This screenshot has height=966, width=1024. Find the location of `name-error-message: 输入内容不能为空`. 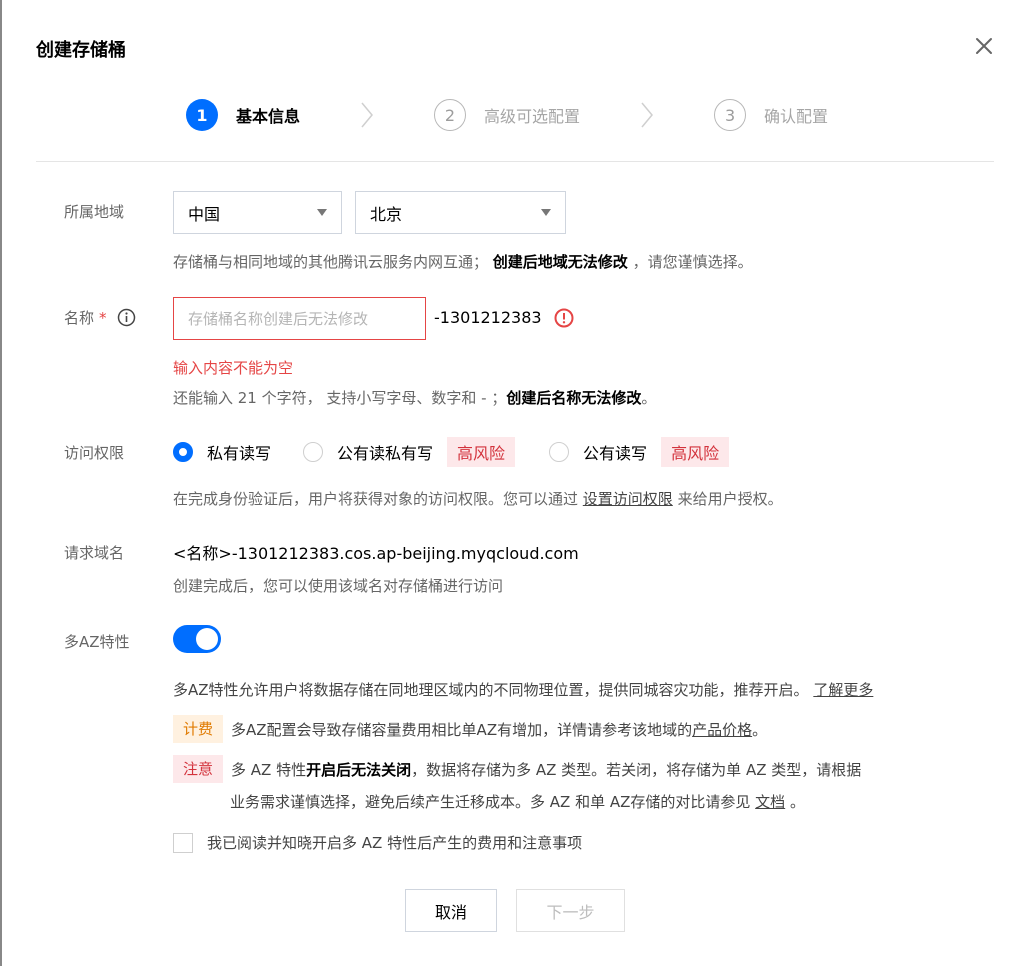

name-error-message: 输入内容不能为空 is located at coordinates (233, 368).